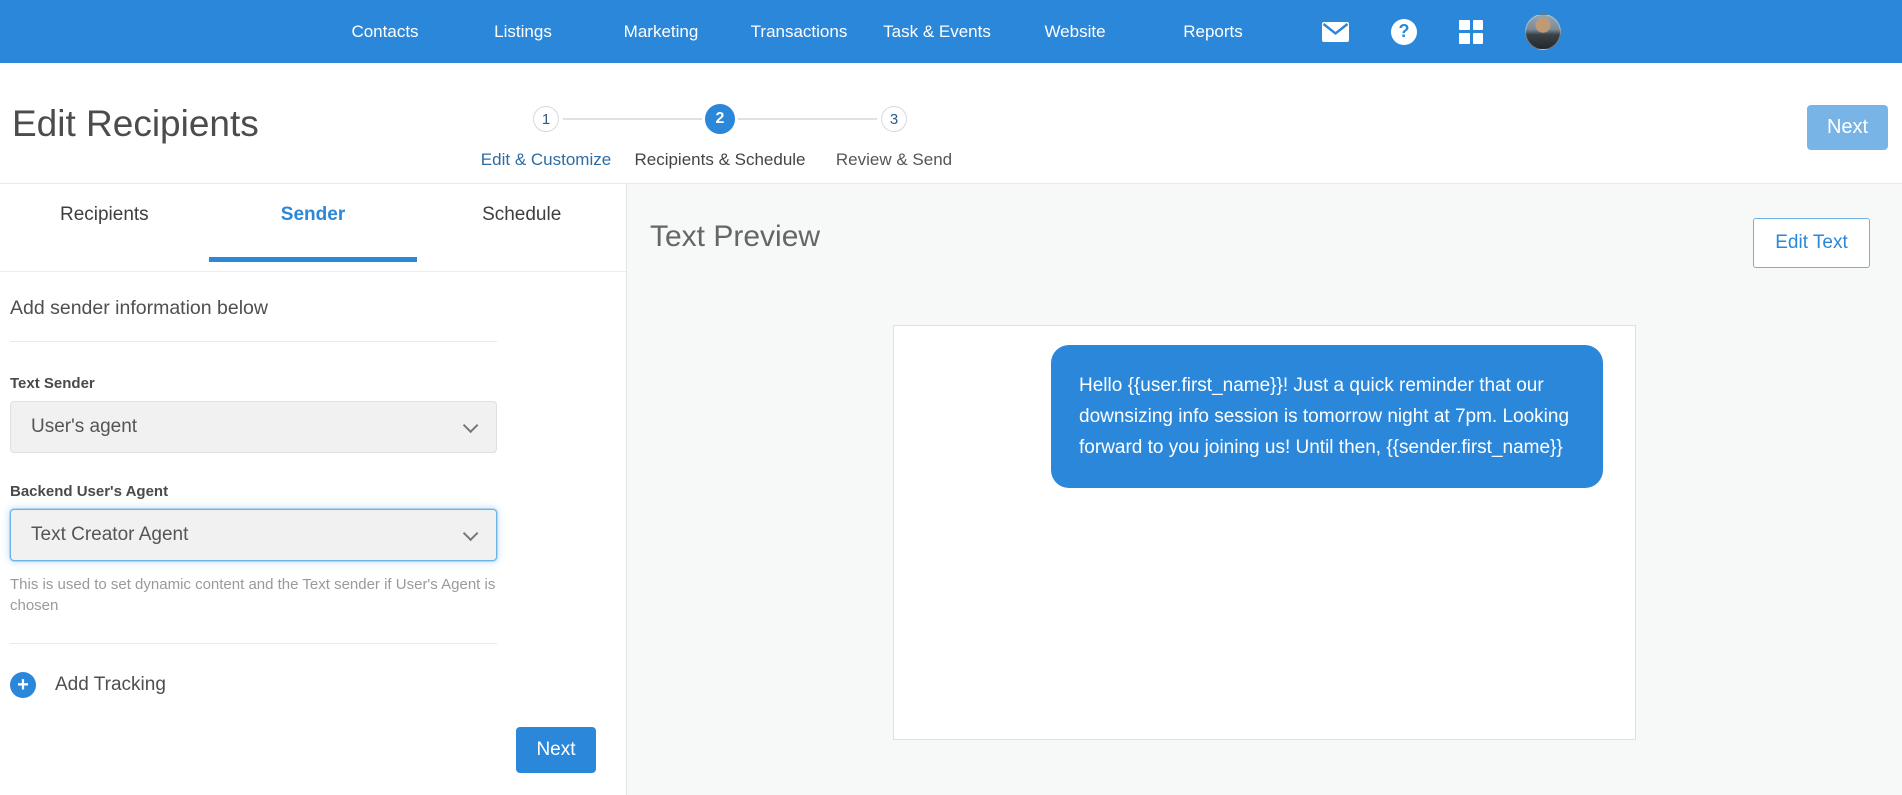 This screenshot has height=795, width=1902. Describe the element at coordinates (1543, 31) in the screenshot. I see `user-avatar` at that location.